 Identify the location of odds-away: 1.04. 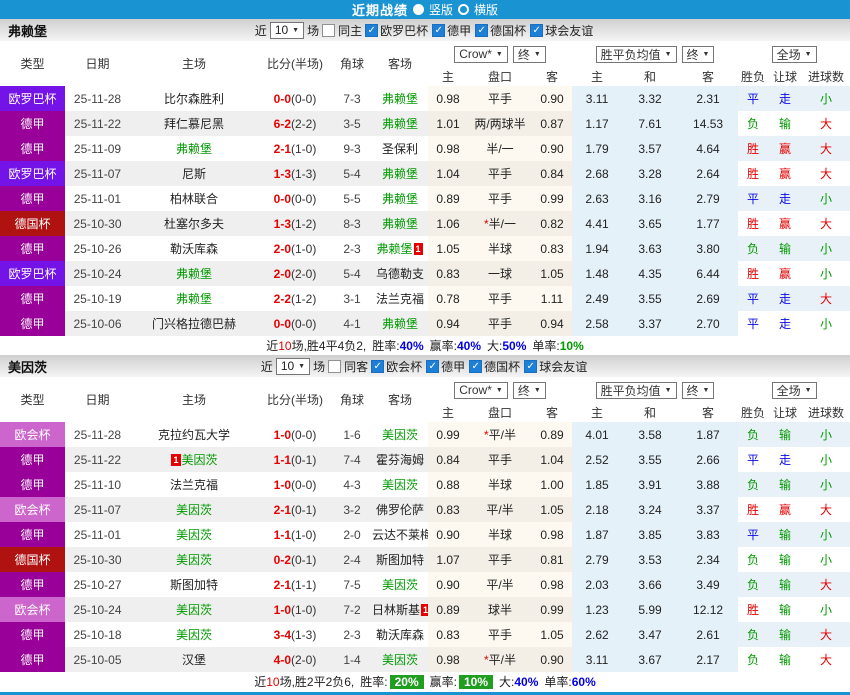
(552, 459).